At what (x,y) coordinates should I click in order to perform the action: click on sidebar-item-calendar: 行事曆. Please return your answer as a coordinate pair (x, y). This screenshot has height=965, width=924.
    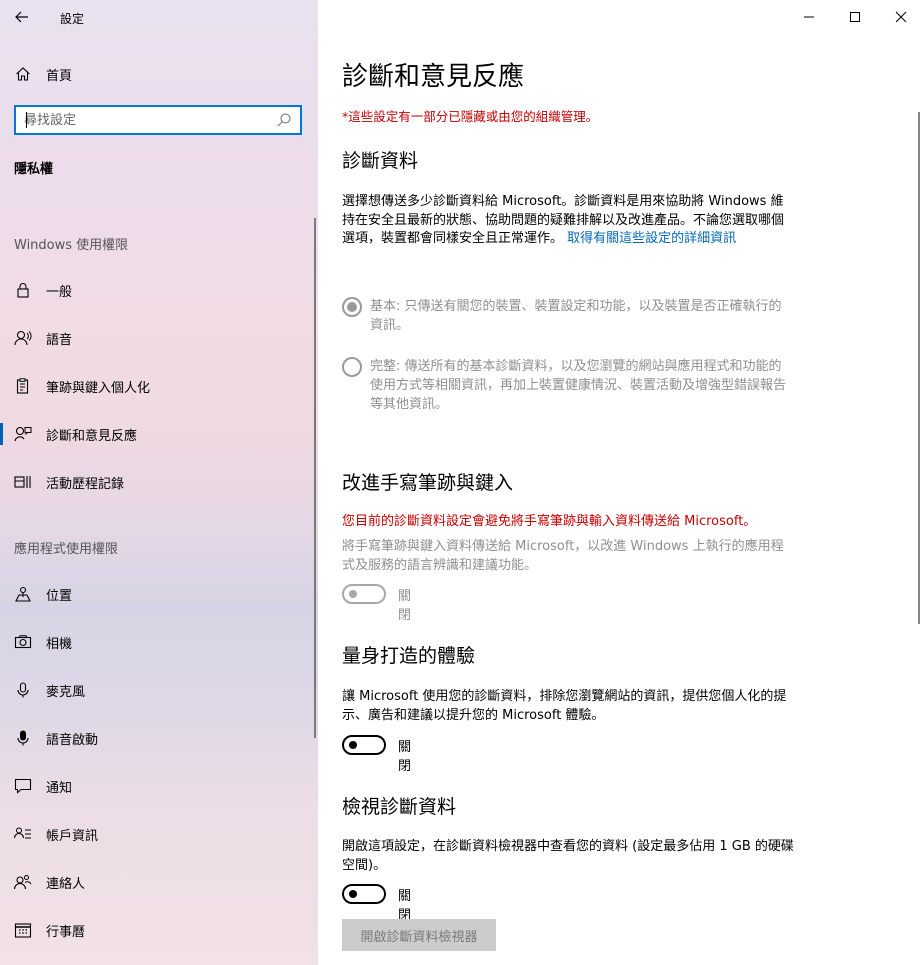
    Looking at the image, I should click on (159, 930).